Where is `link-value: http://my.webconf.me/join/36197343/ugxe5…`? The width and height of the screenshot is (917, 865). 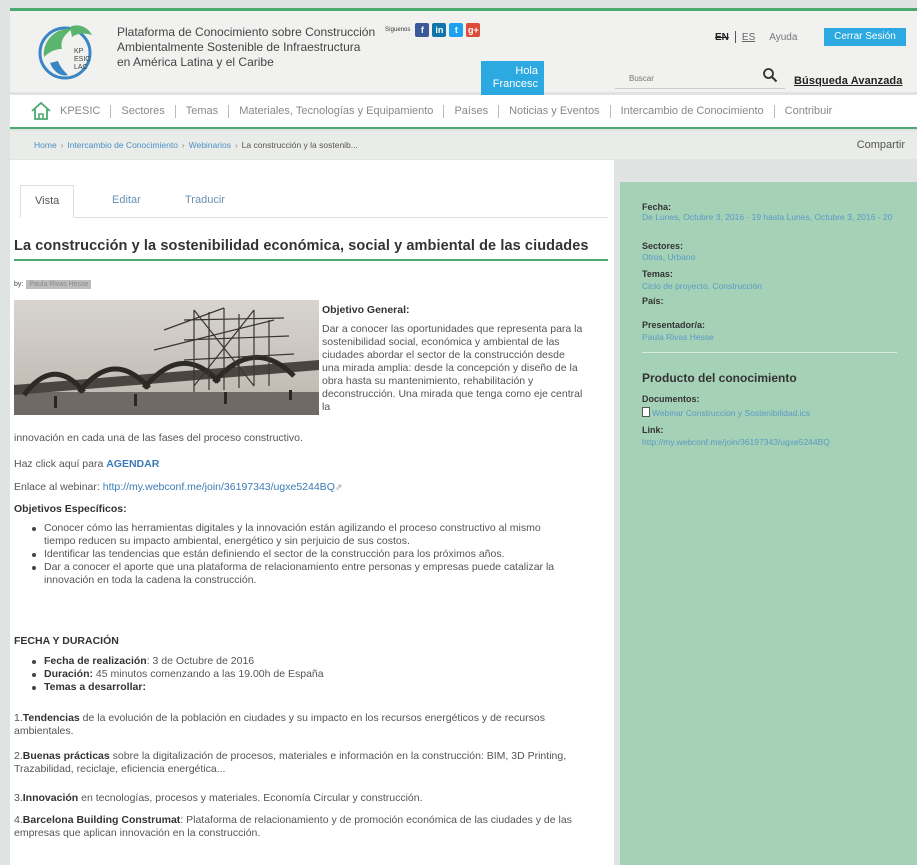
link-value: http://my.webconf.me/join/36197343/ugxe5… is located at coordinates (772, 442).